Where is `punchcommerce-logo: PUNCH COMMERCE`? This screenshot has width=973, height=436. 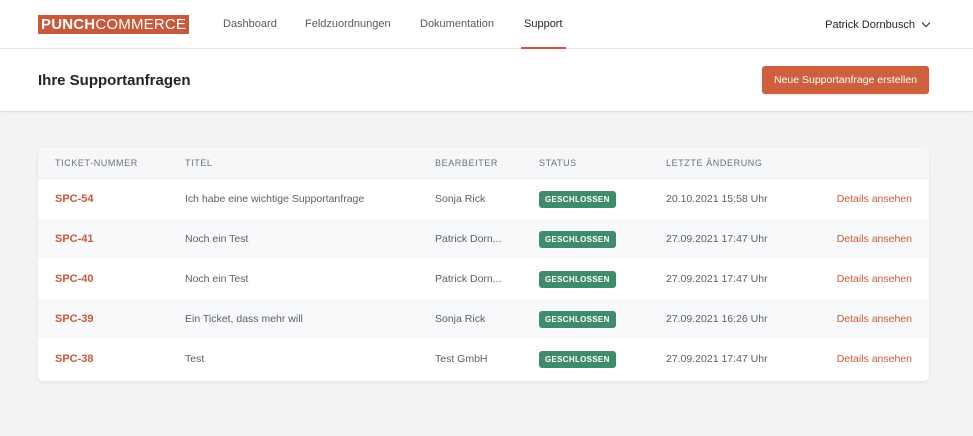 punchcommerce-logo: PUNCH COMMERCE is located at coordinates (114, 24).